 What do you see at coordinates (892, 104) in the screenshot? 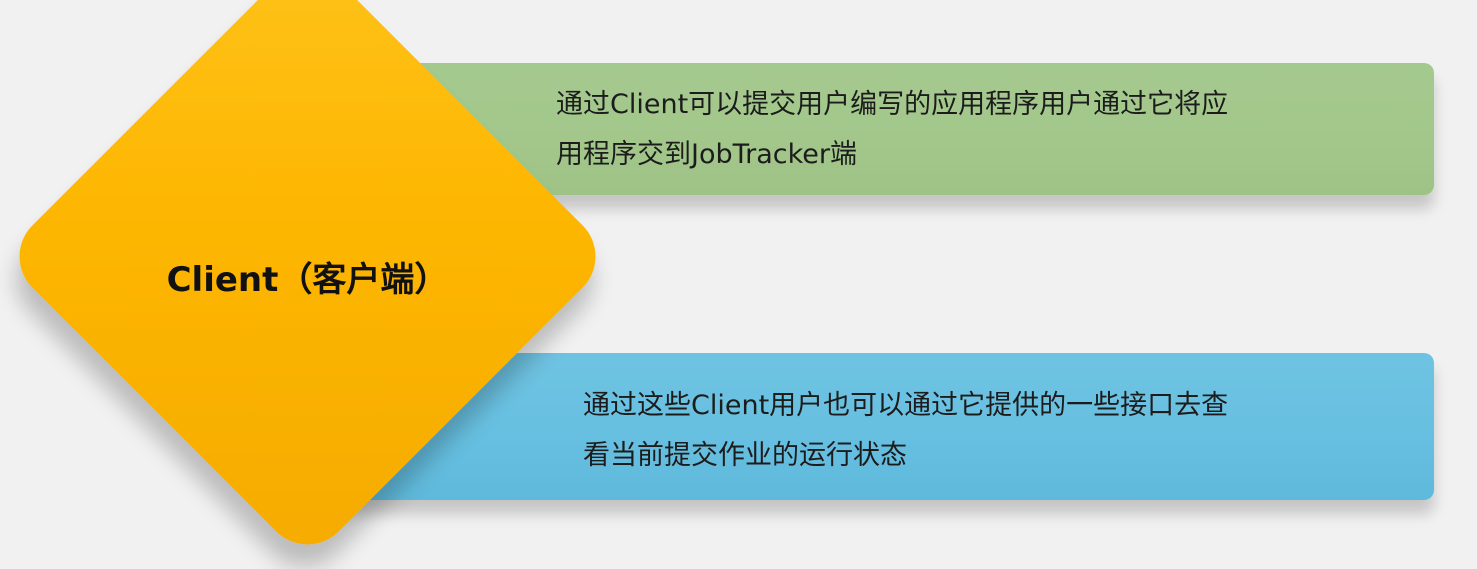
I see `description-line: 通过Client可以提交用户编写的应用程序用户通过它将应` at bounding box center [892, 104].